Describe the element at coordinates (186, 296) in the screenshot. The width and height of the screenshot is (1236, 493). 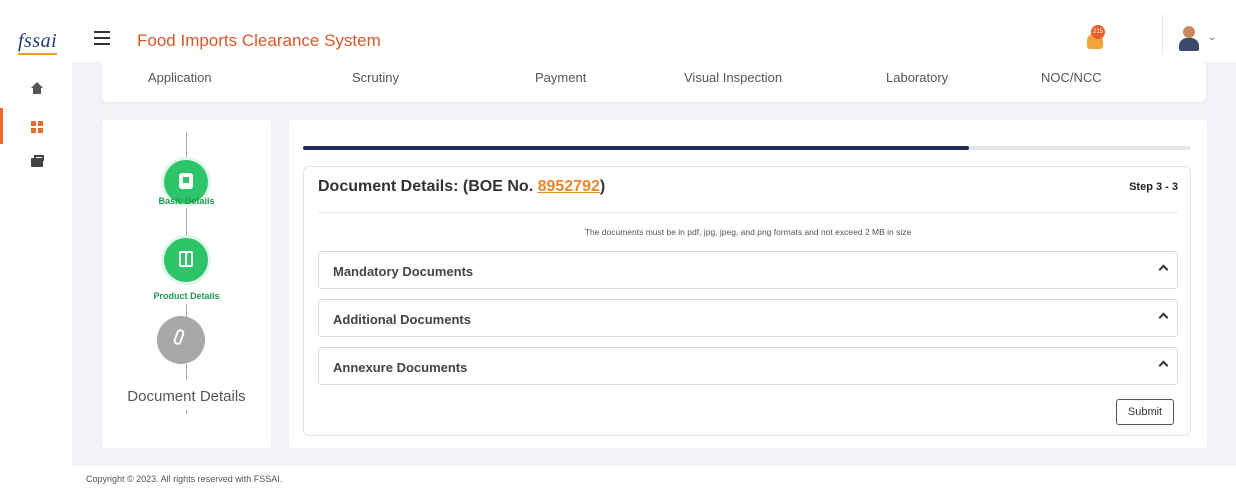
I see `step-label-product: Product Details` at that location.